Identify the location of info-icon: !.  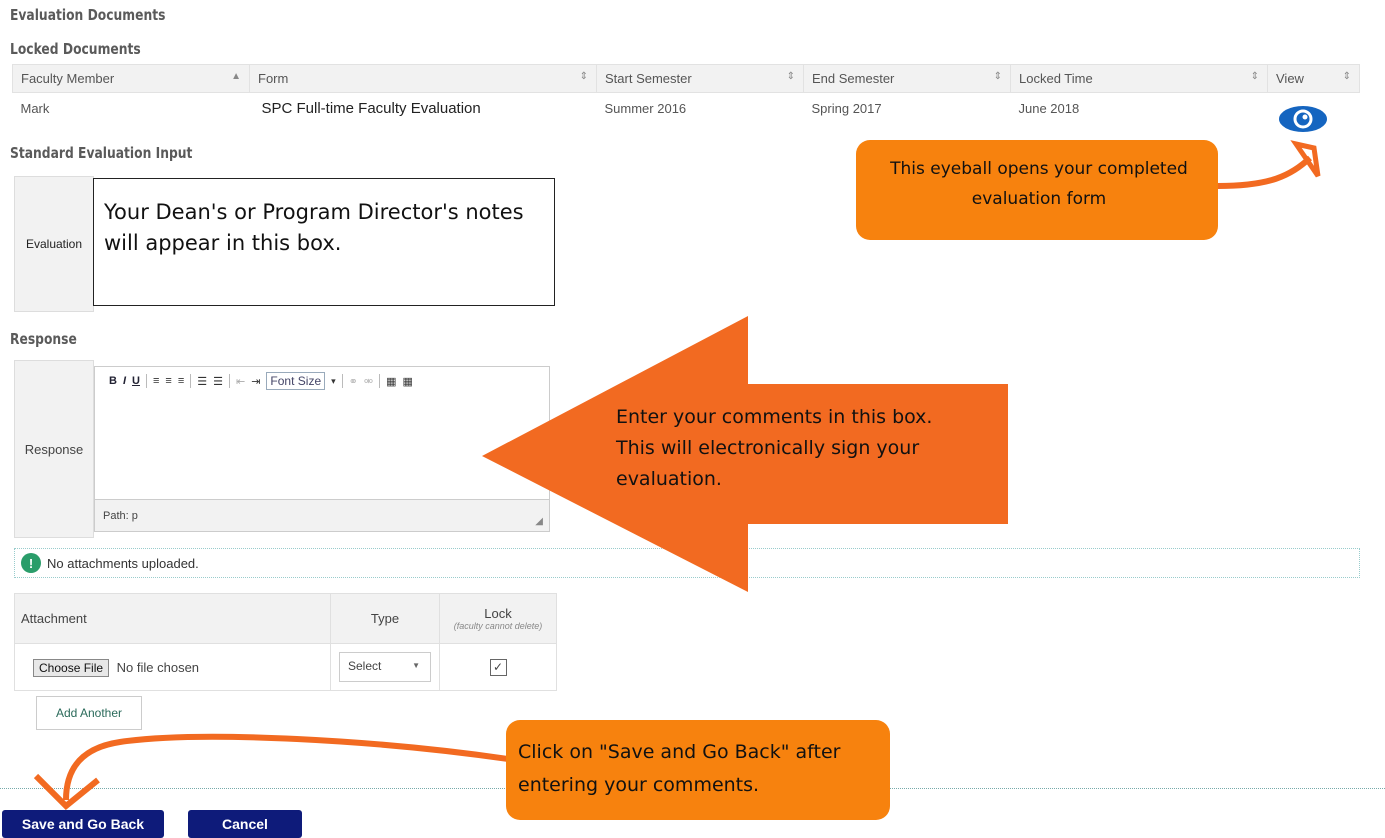
(31, 563).